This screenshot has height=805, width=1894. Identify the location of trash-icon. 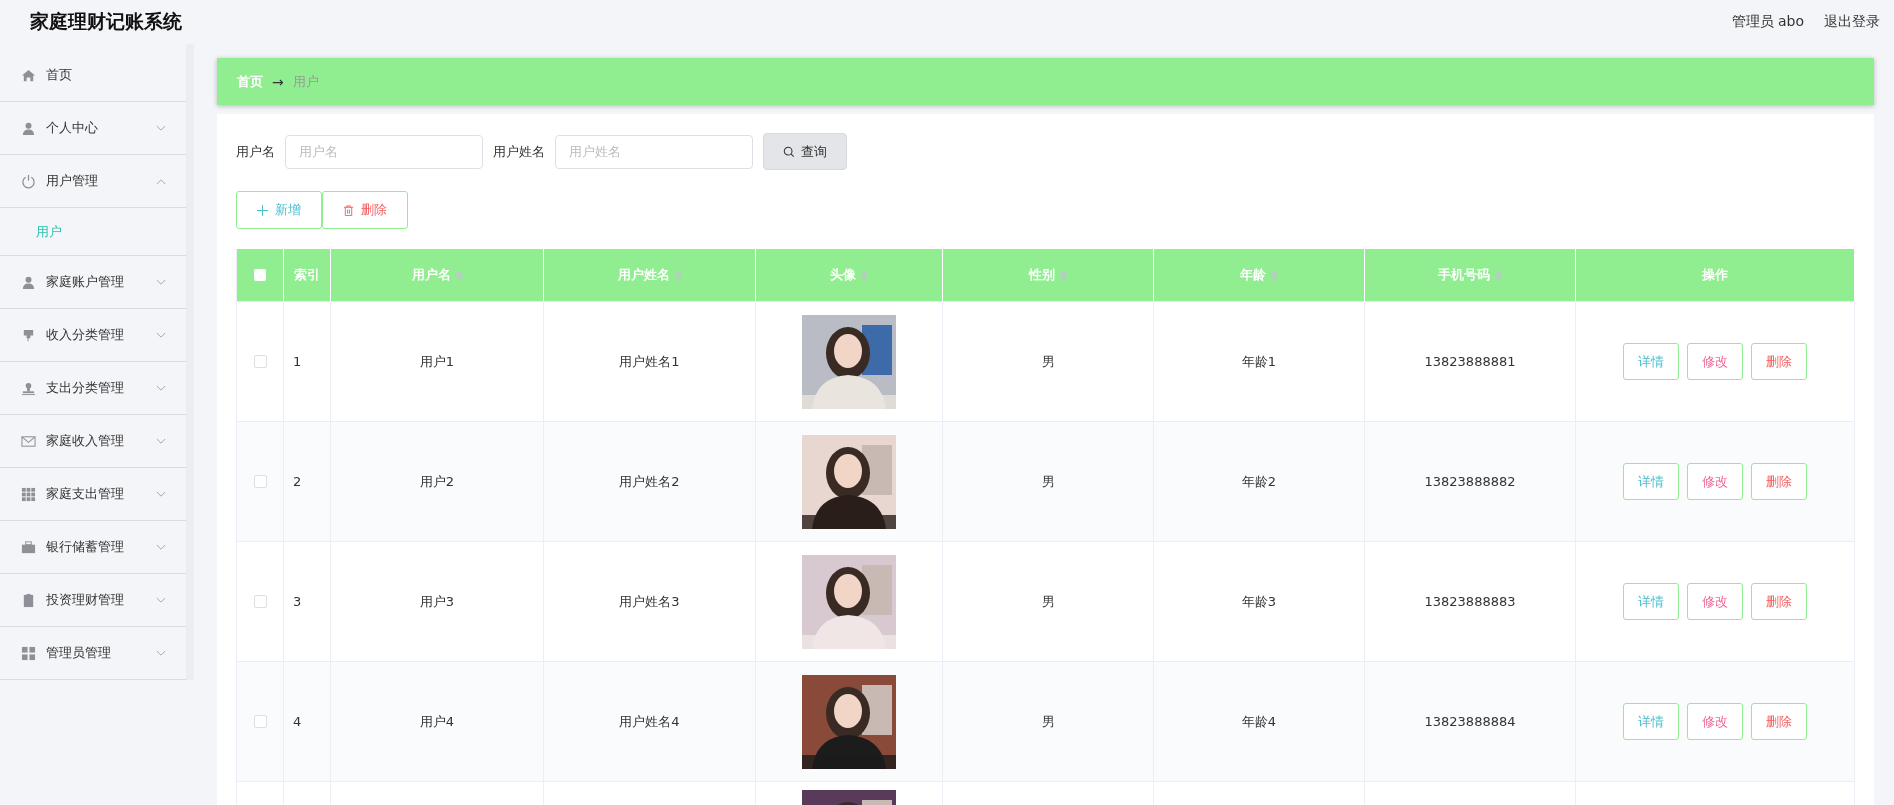
(348, 210).